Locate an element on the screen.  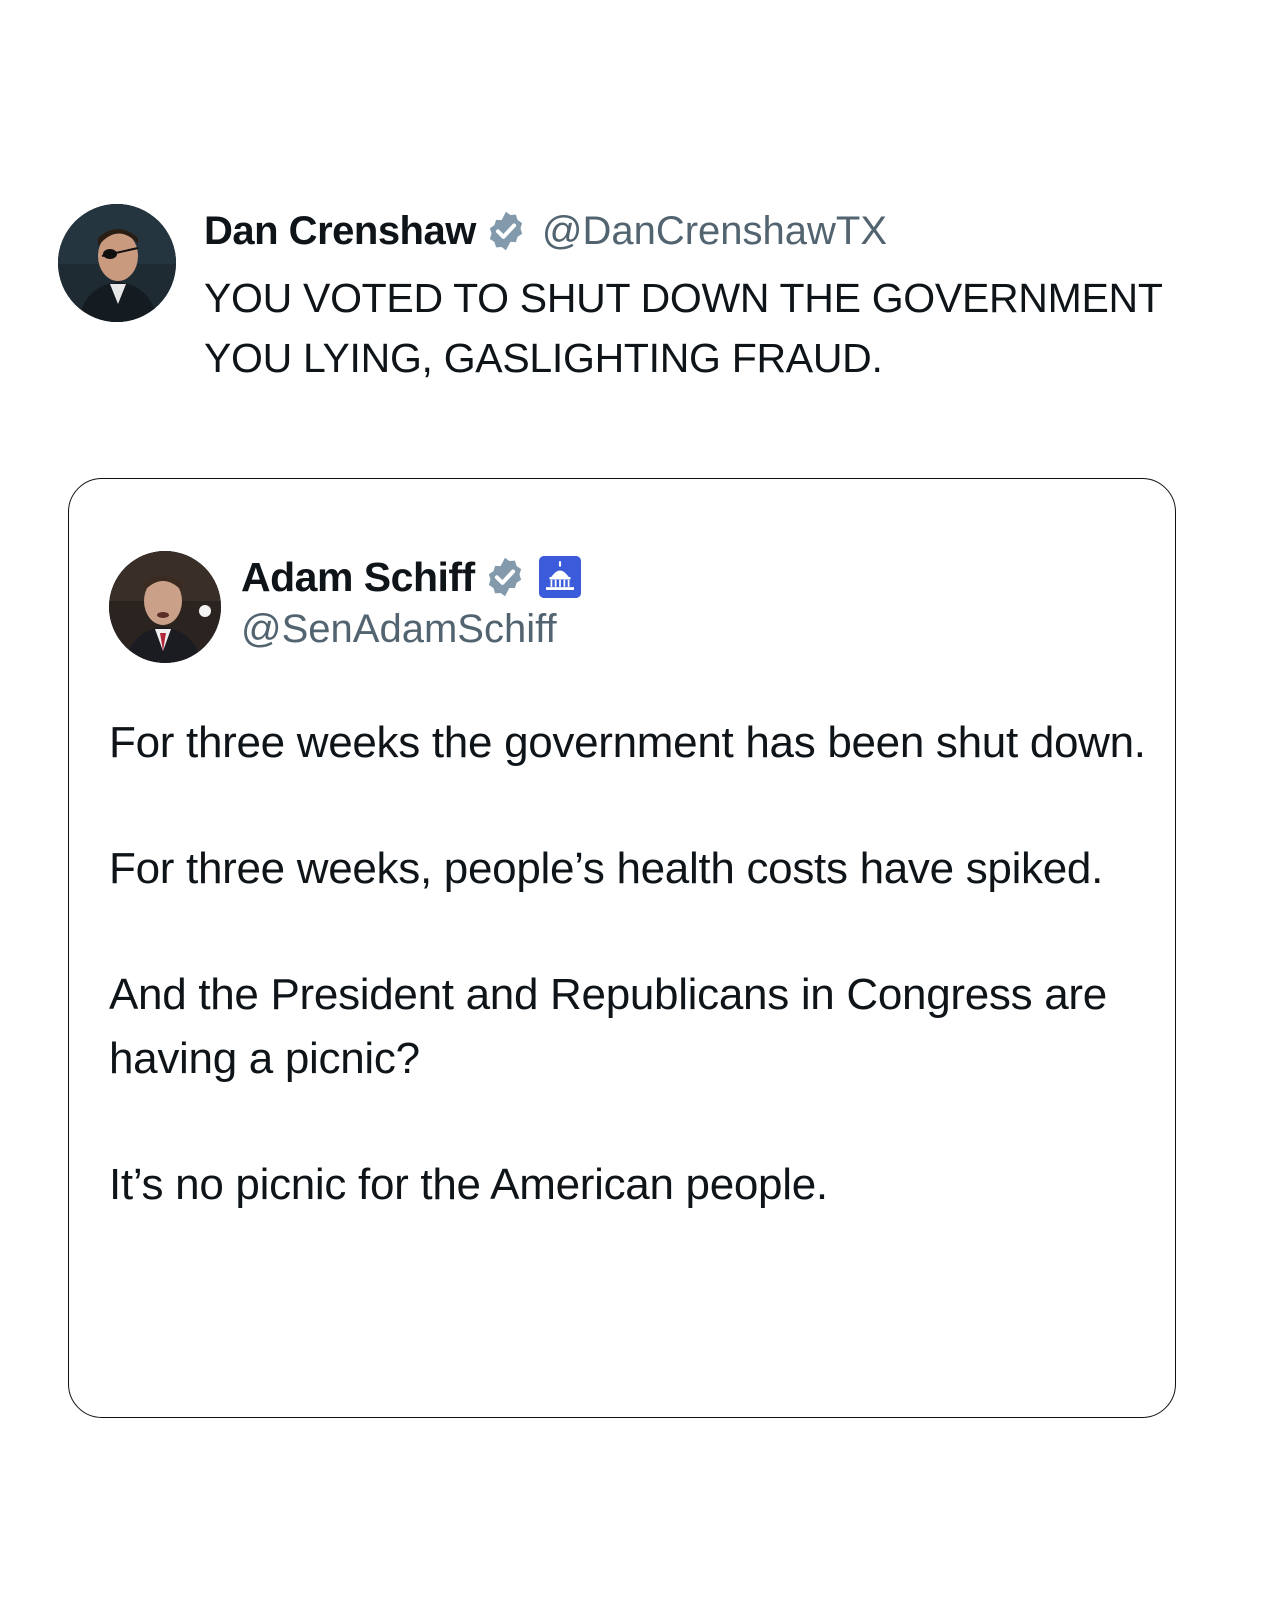
avatar-photo is located at coordinates (117, 263).